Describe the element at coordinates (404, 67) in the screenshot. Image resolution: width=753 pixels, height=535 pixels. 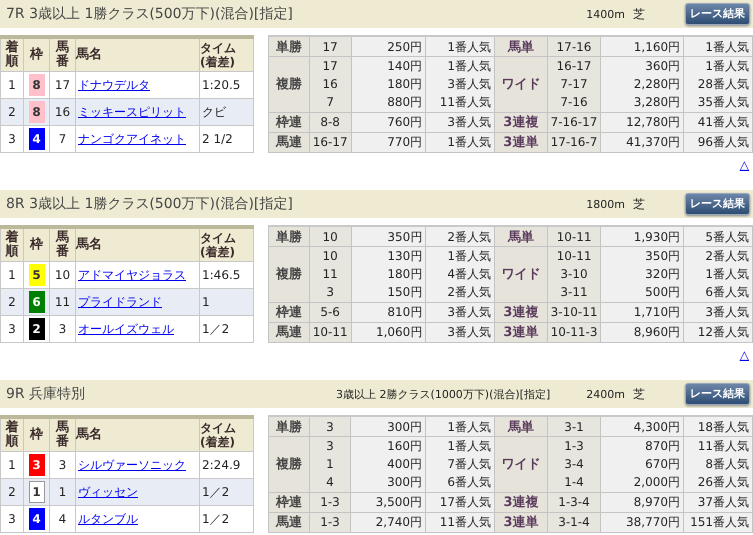
I see `payout-amount: 140円` at that location.